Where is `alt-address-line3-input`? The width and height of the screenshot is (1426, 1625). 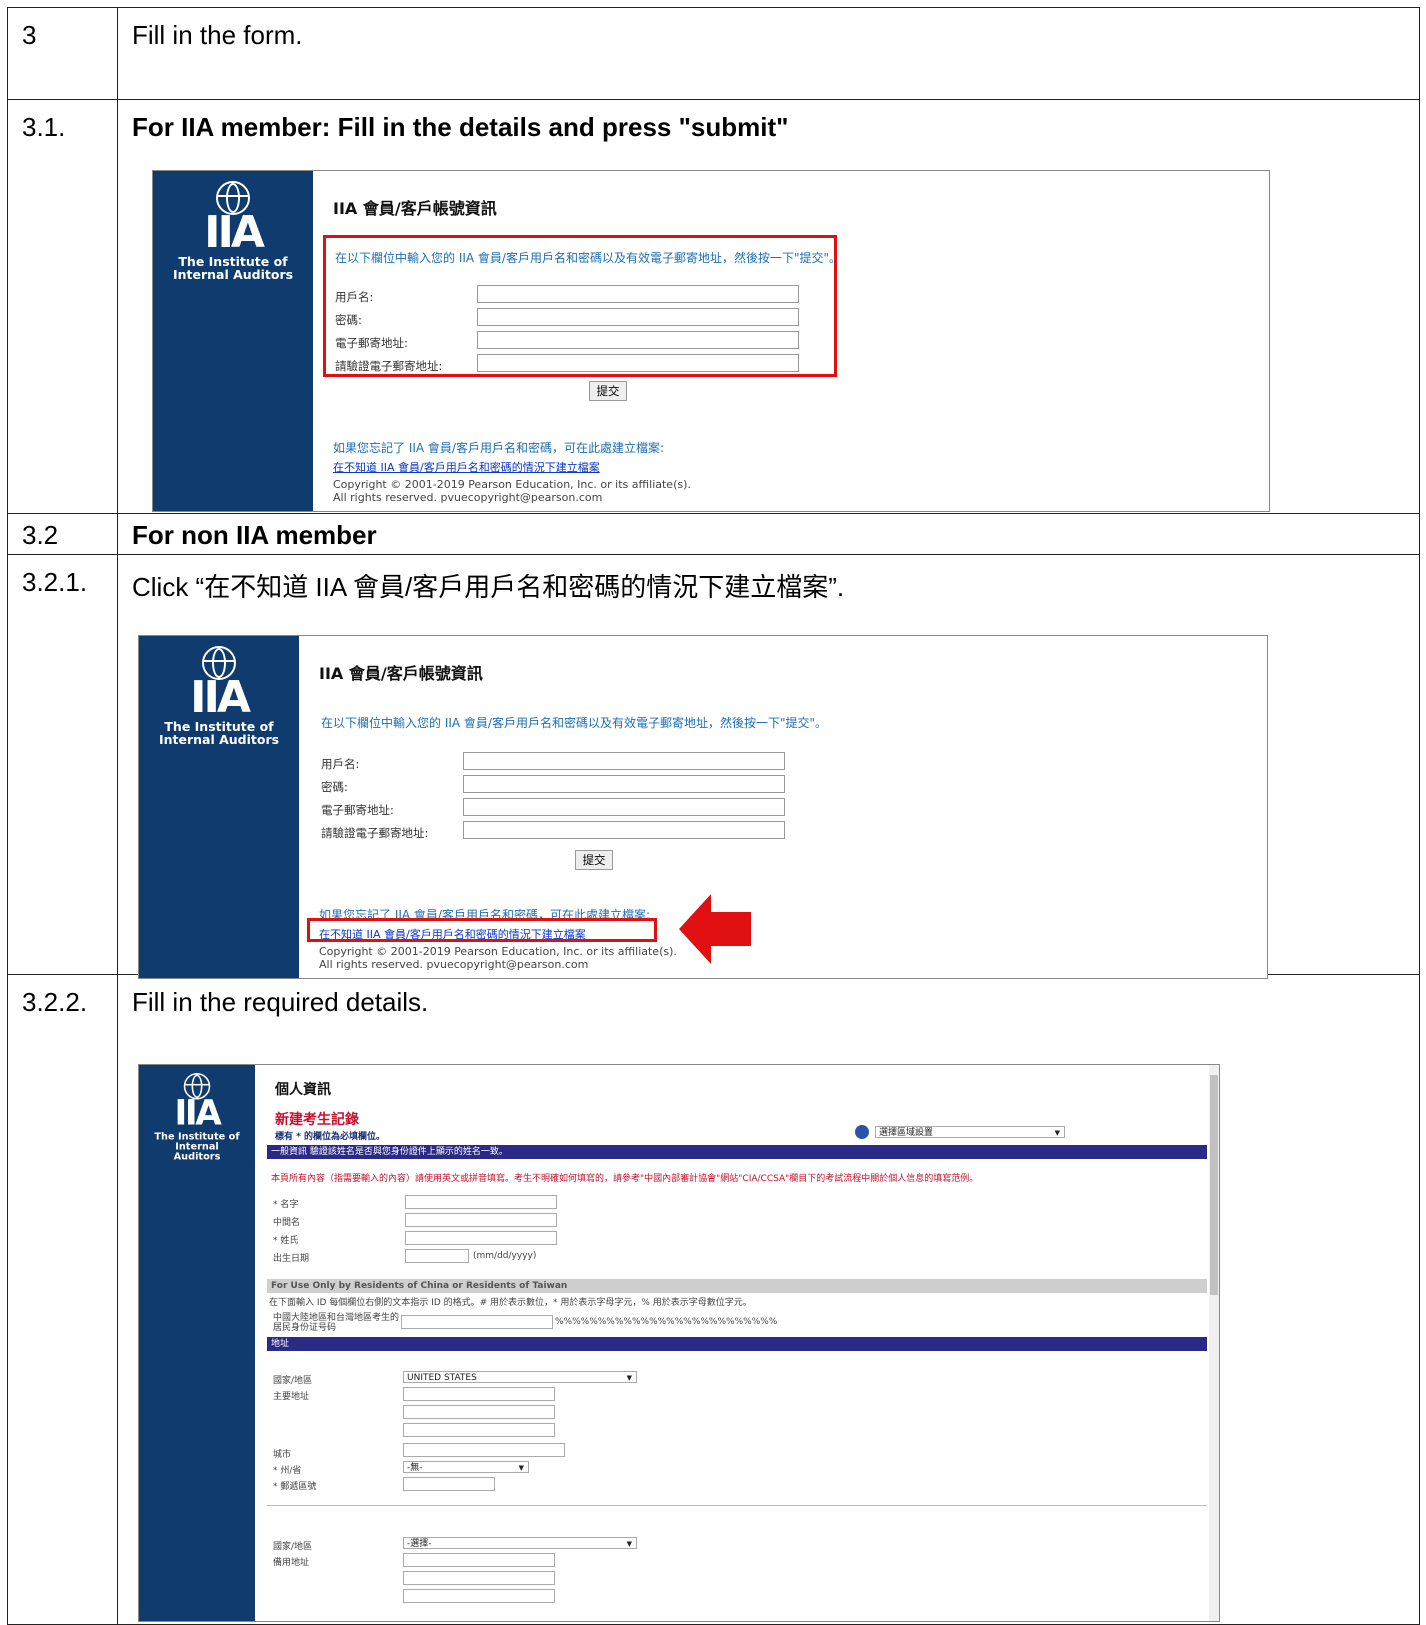 alt-address-line3-input is located at coordinates (479, 1596).